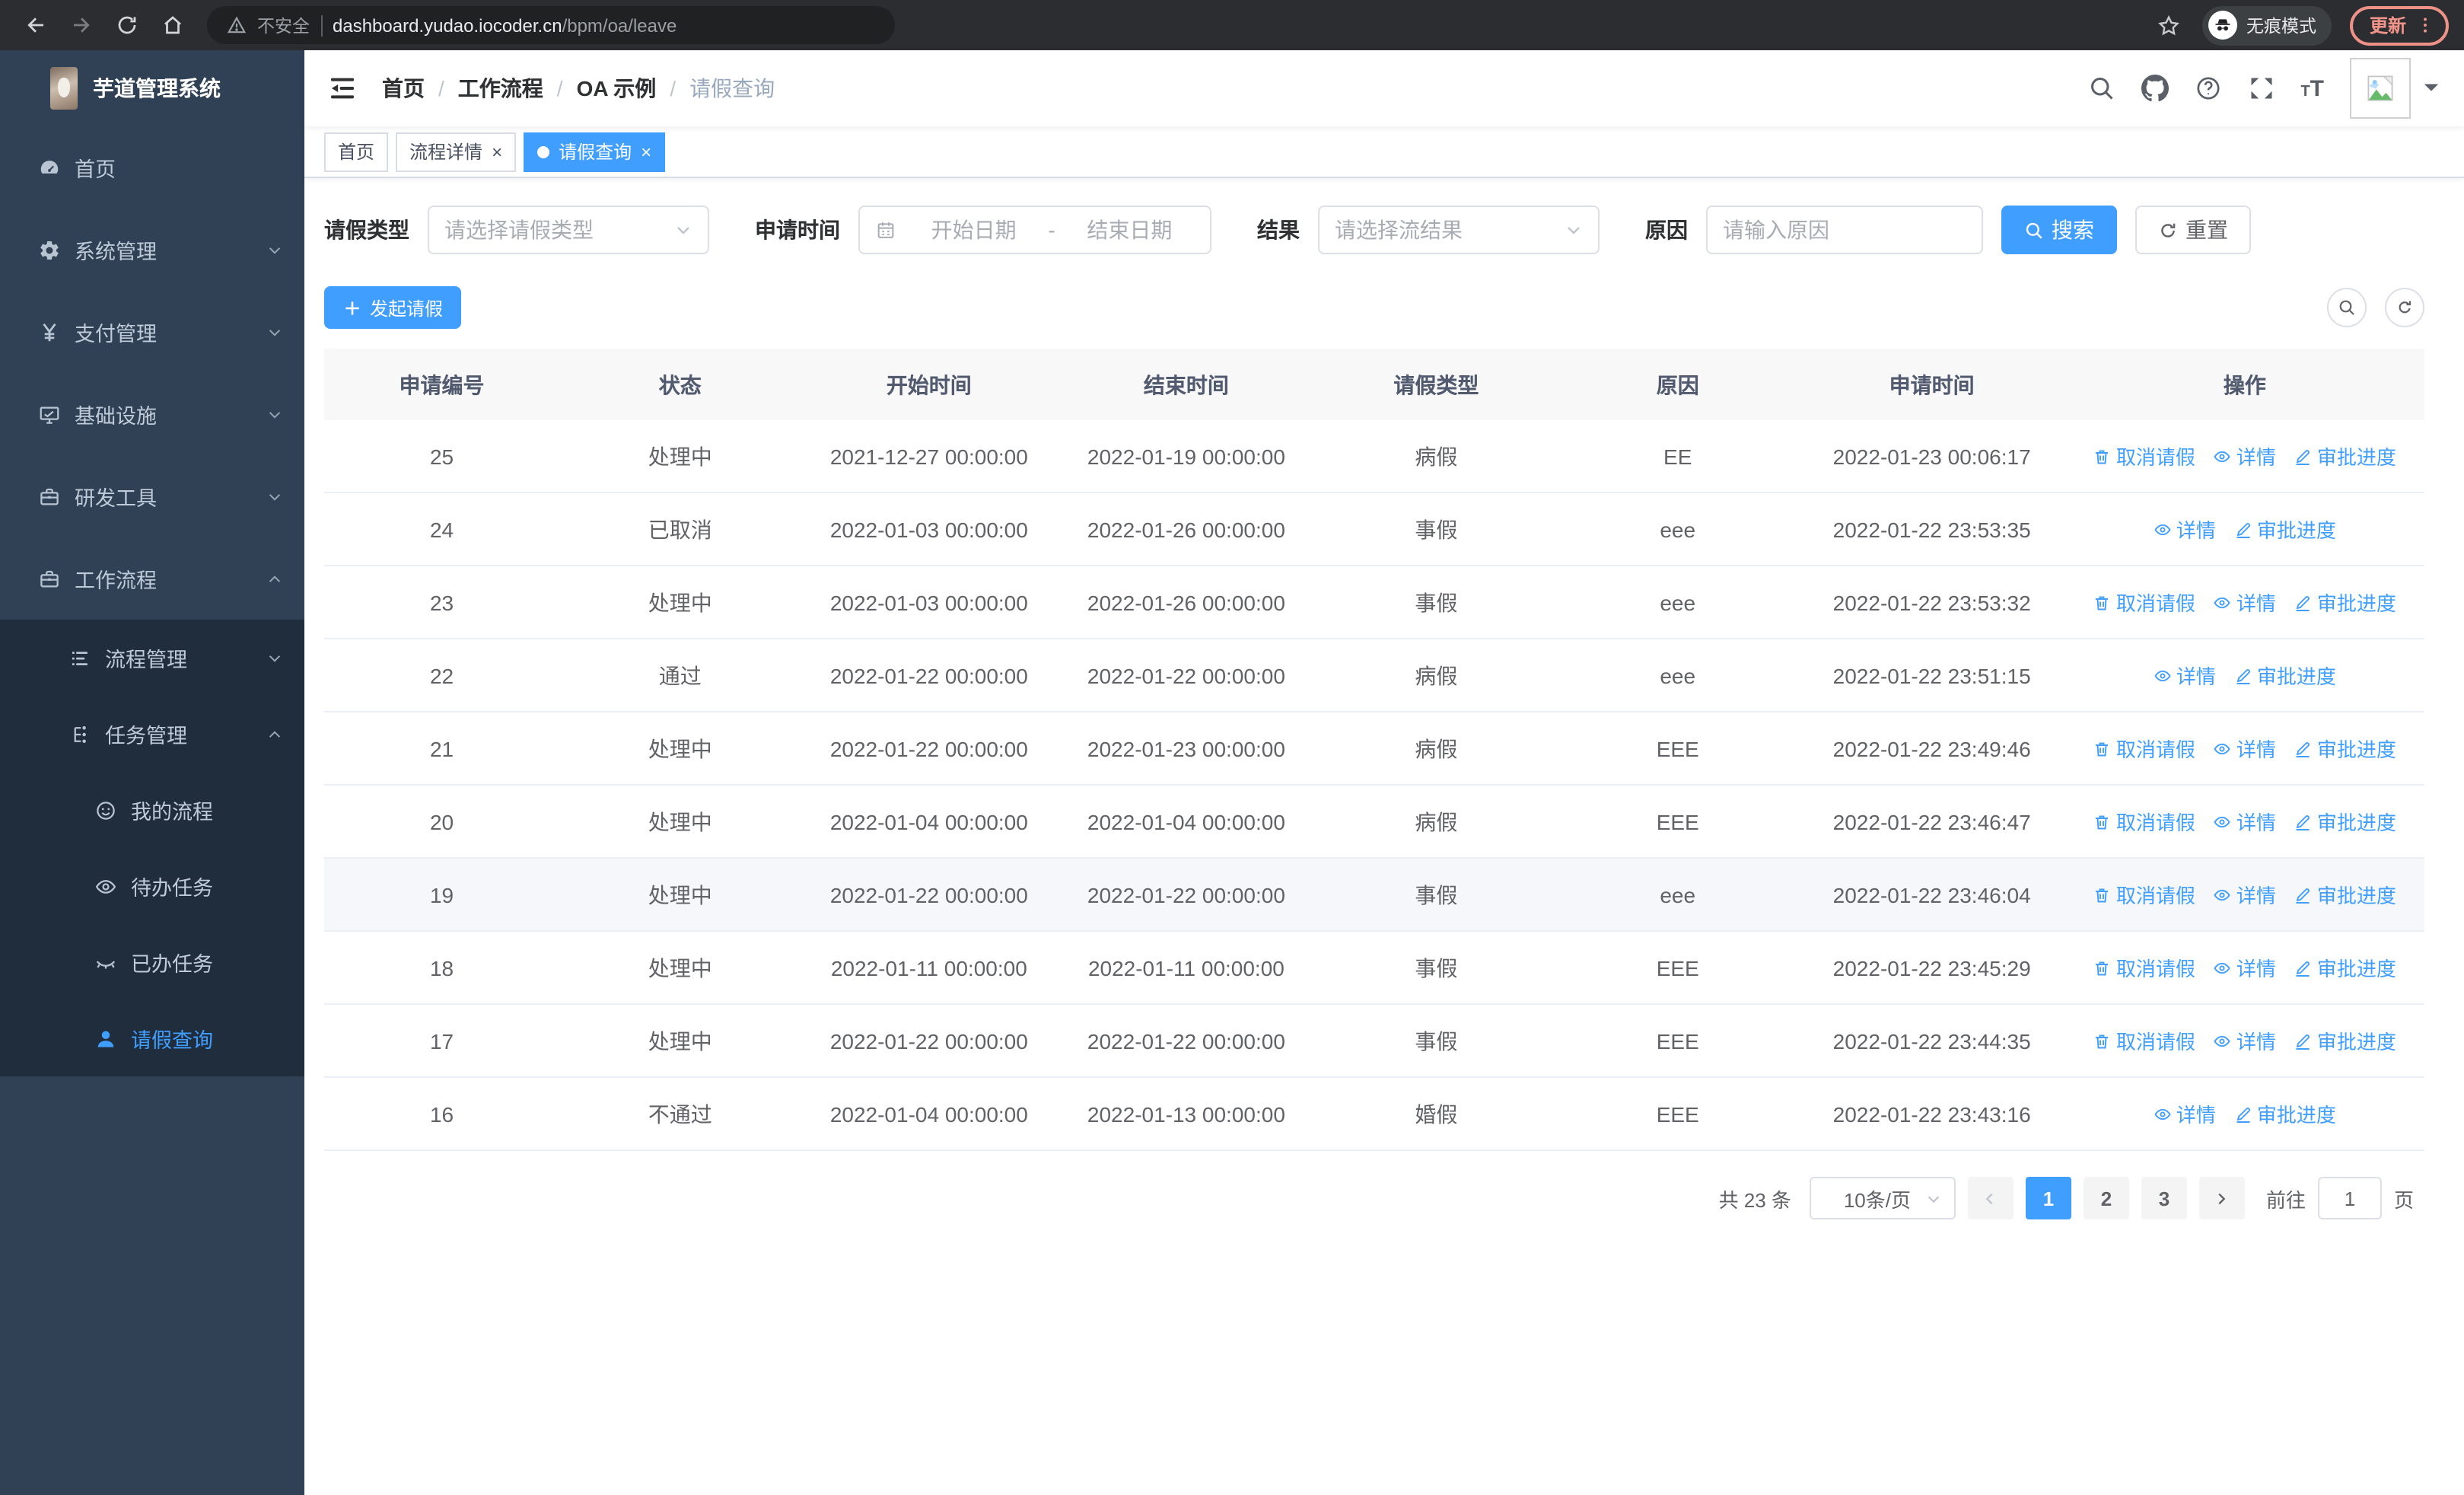  I want to click on breadcrumb-item: OA 示例, so click(617, 89).